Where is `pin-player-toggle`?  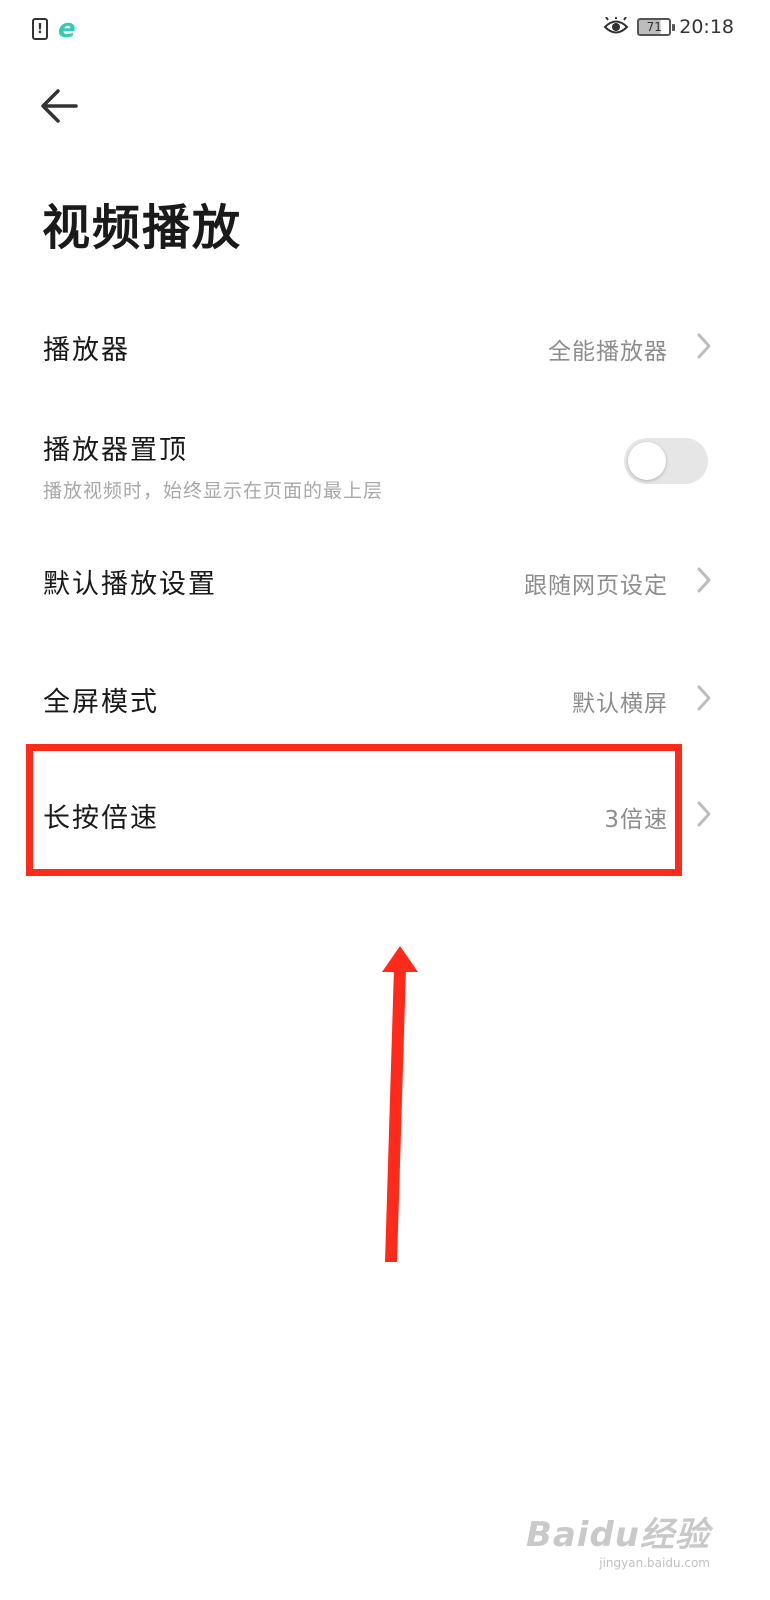 pin-player-toggle is located at coordinates (666, 461).